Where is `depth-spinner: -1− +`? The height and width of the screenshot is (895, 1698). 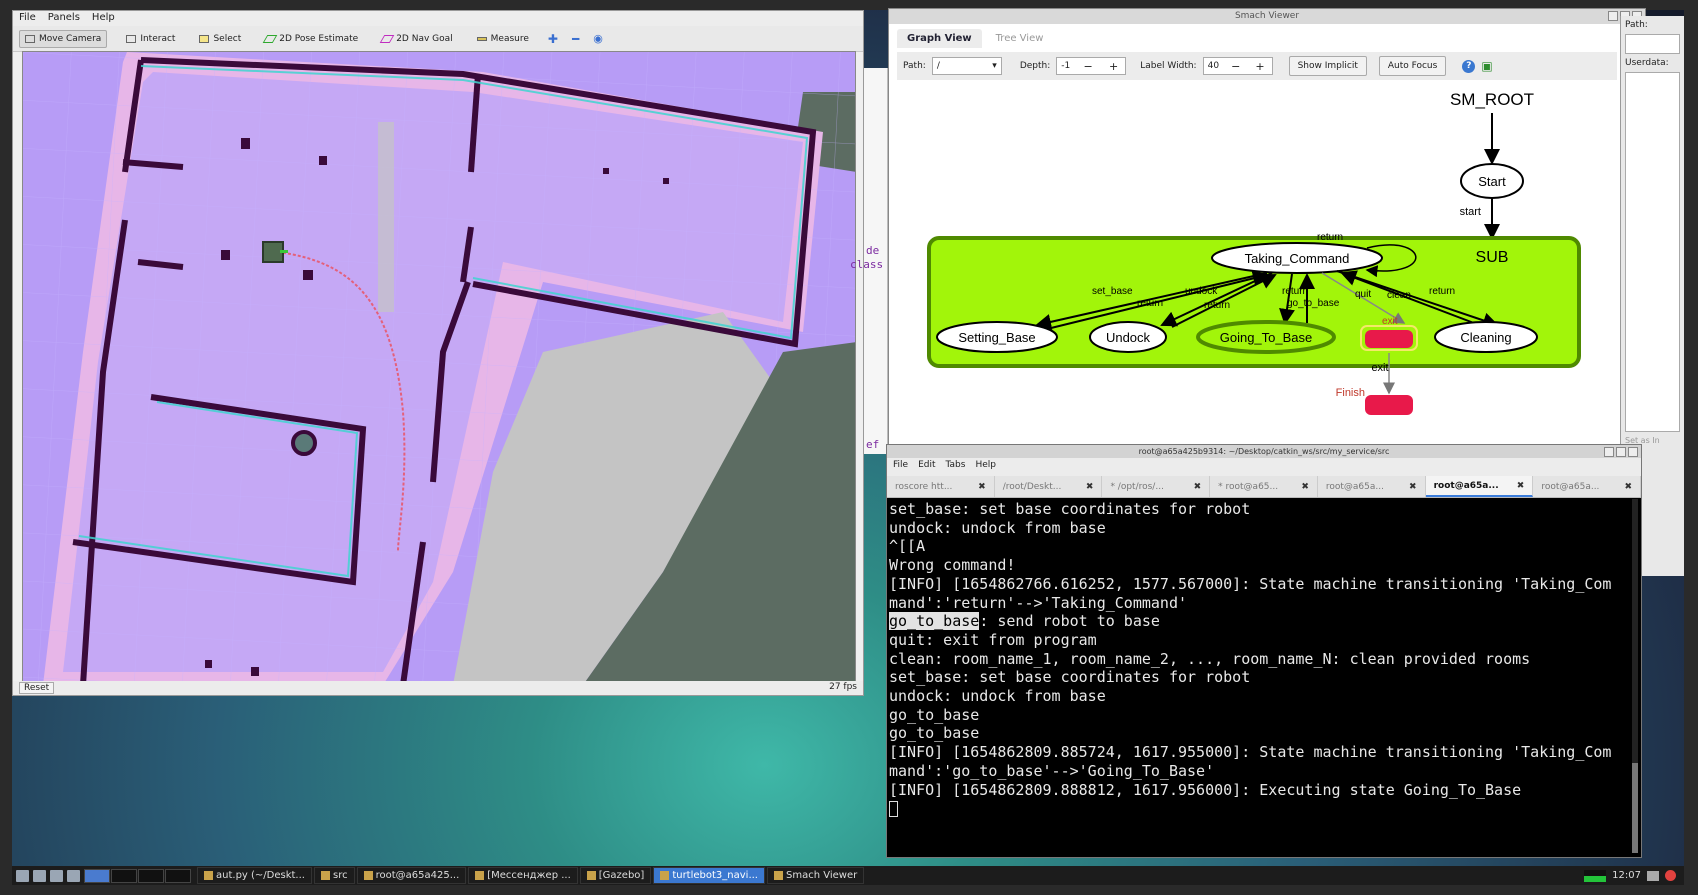 depth-spinner: -1− + is located at coordinates (1091, 66).